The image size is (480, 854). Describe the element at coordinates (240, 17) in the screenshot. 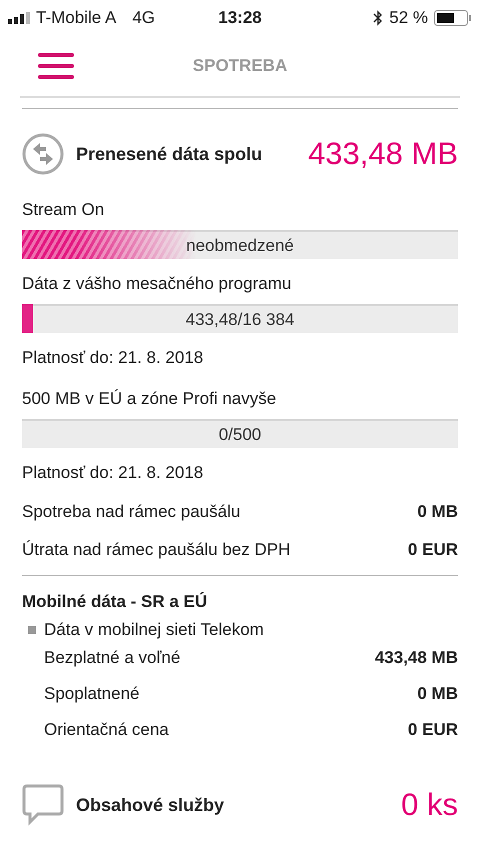

I see `clock: 13:28` at that location.